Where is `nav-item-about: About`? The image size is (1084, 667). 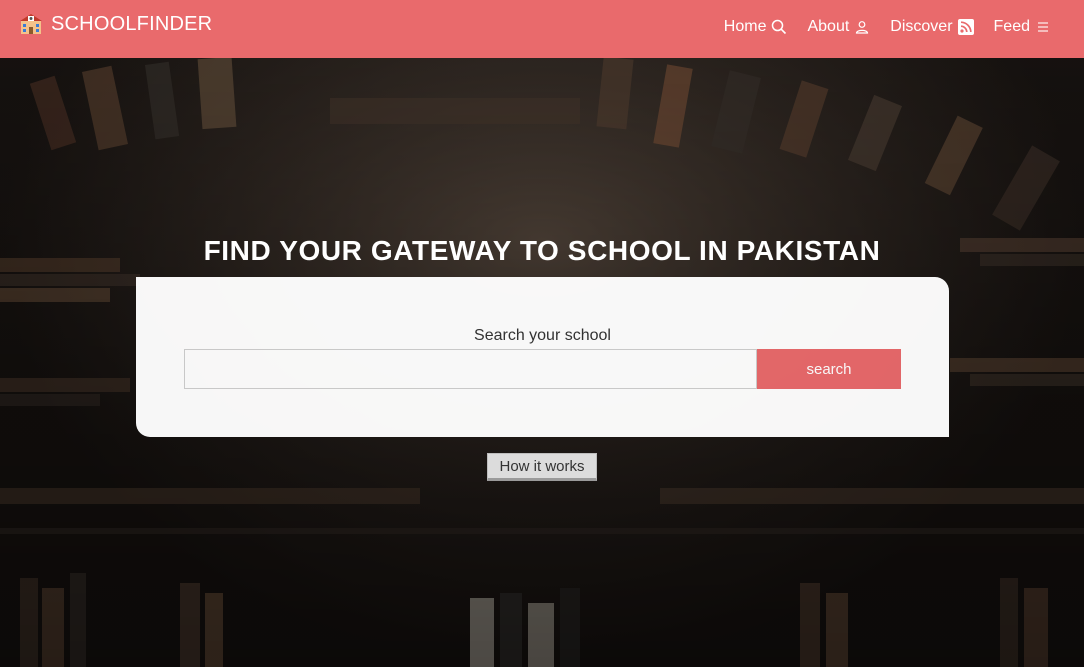 nav-item-about: About is located at coordinates (838, 27).